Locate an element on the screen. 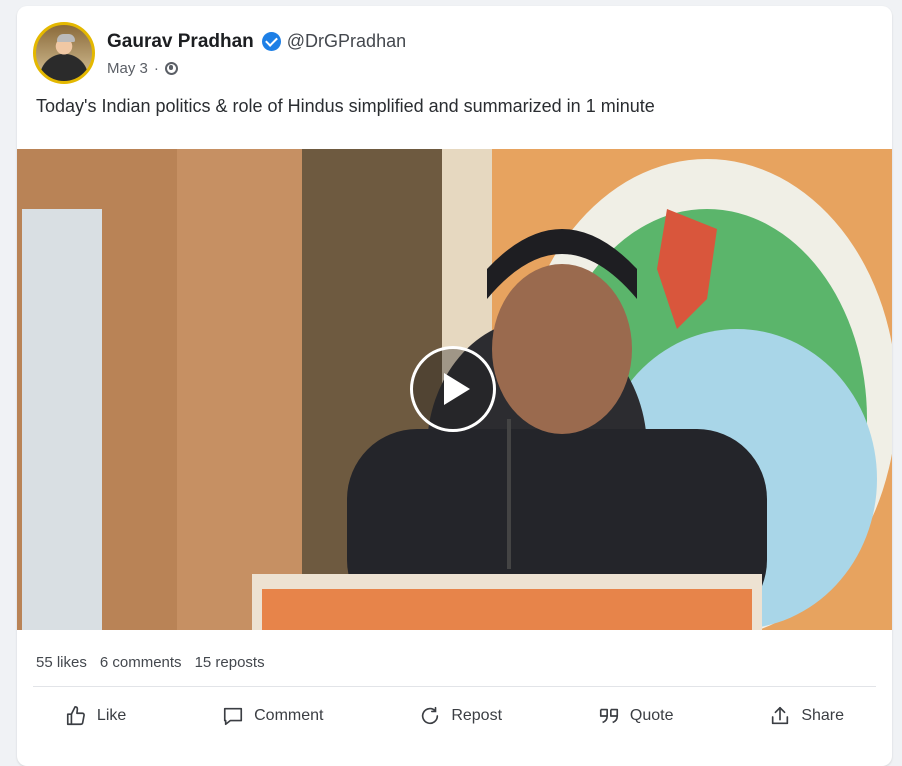 This screenshot has height=766, width=902. author-handle: @DrGPradhan is located at coordinates (346, 41).